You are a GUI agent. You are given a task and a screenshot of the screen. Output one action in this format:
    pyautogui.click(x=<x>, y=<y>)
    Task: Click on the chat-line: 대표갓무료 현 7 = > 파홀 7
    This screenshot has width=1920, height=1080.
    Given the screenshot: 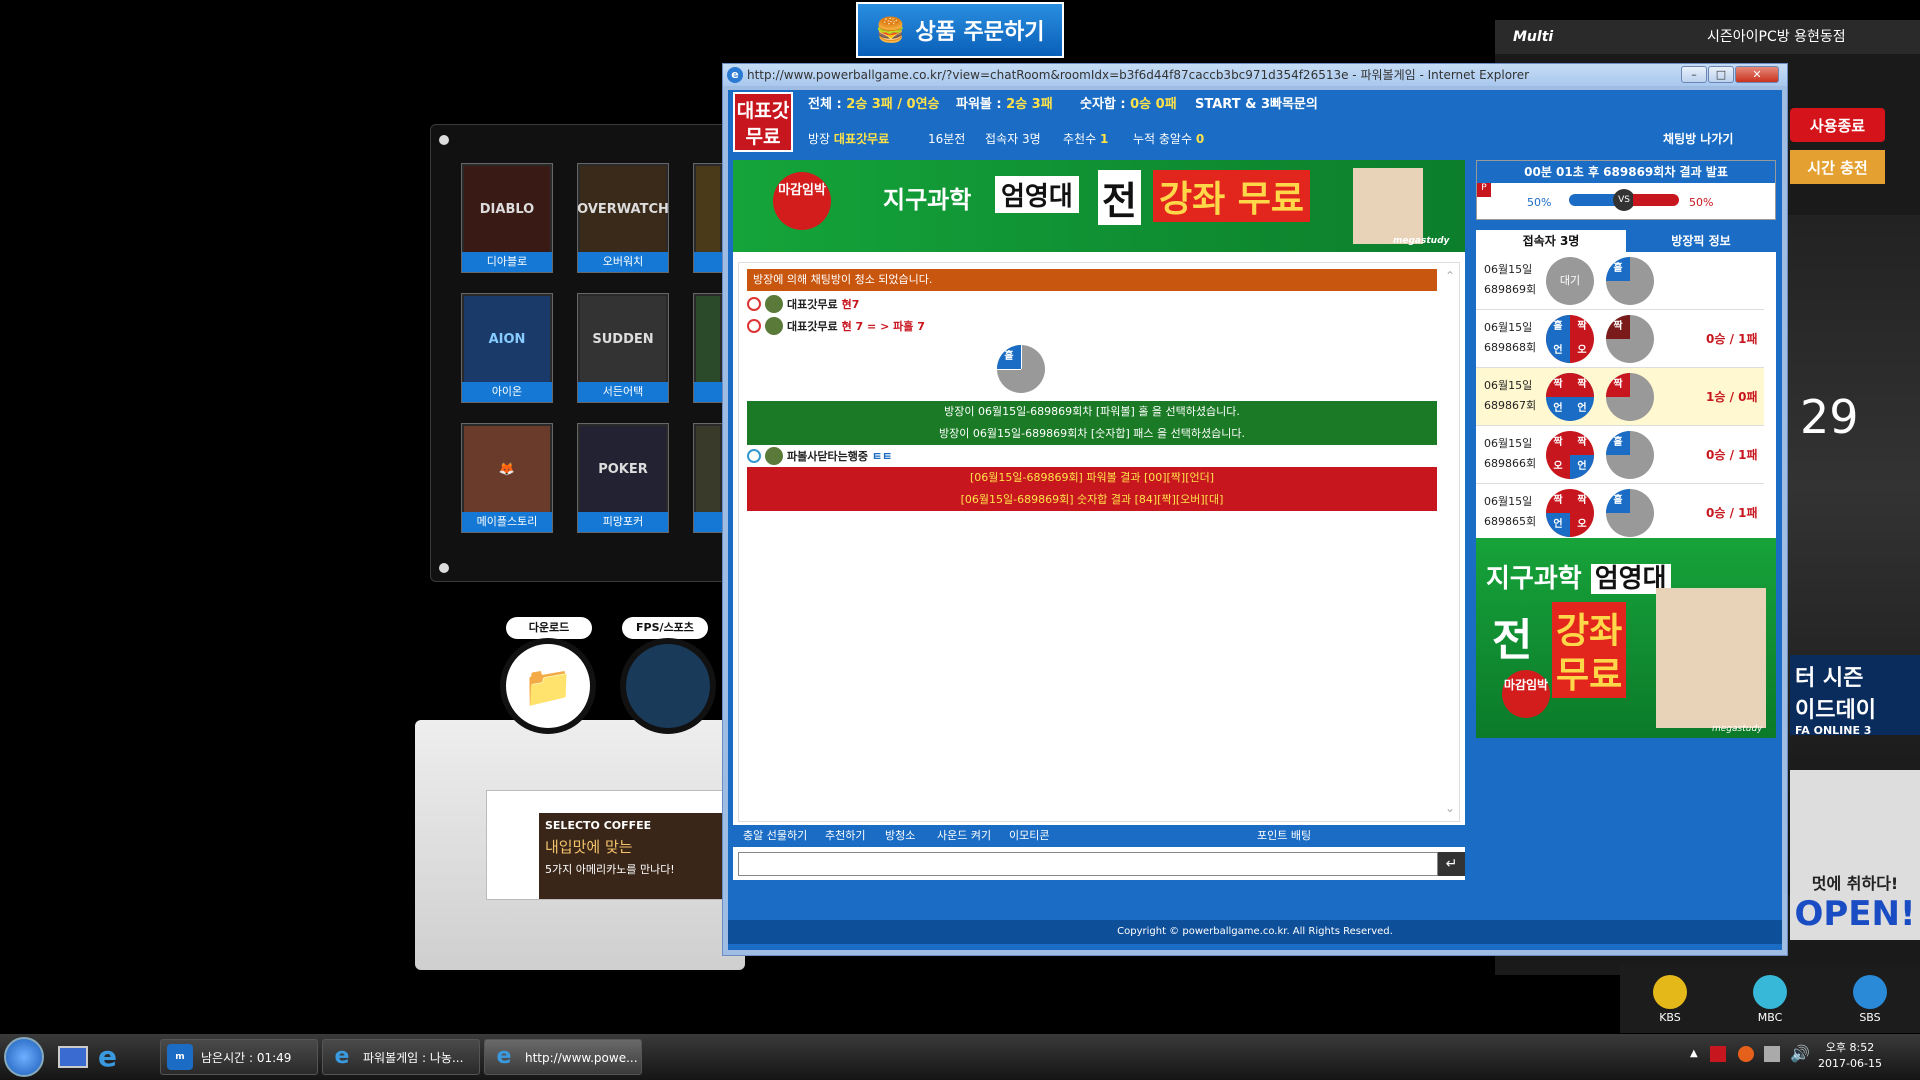 What is the action you would take?
    pyautogui.click(x=836, y=326)
    